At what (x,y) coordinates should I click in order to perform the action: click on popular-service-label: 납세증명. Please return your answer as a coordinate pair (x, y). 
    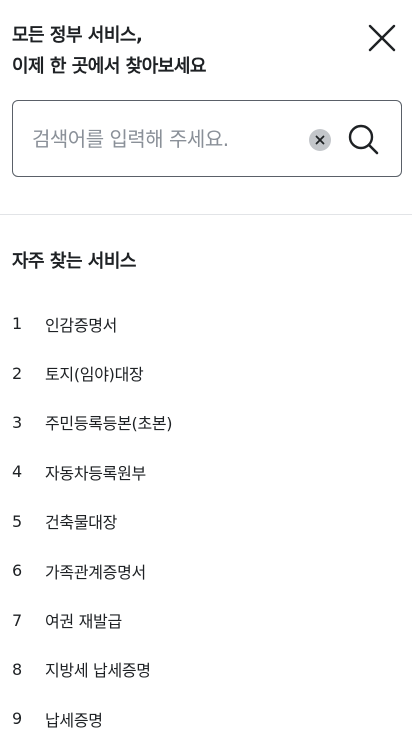
    Looking at the image, I should click on (74, 720).